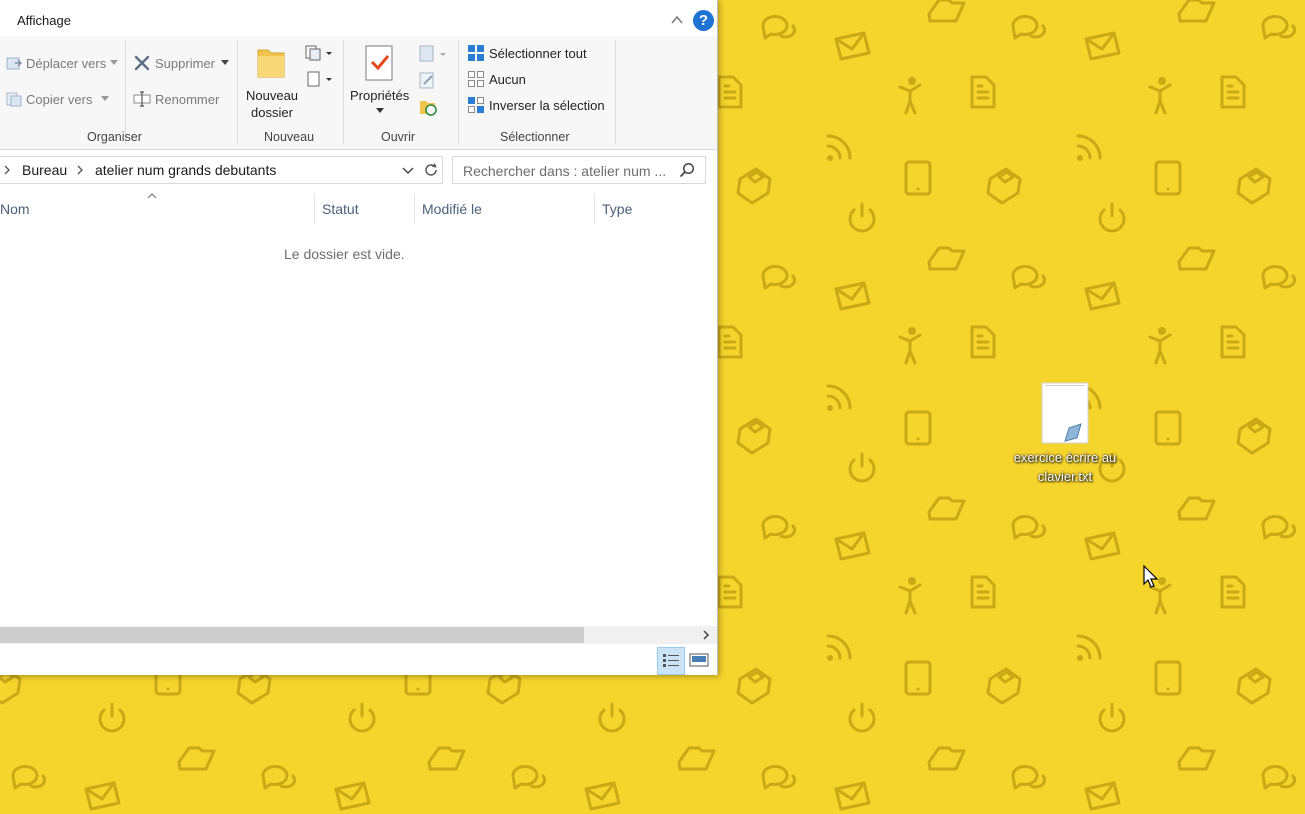  Describe the element at coordinates (434, 54) in the screenshot. I see `open-icon` at that location.